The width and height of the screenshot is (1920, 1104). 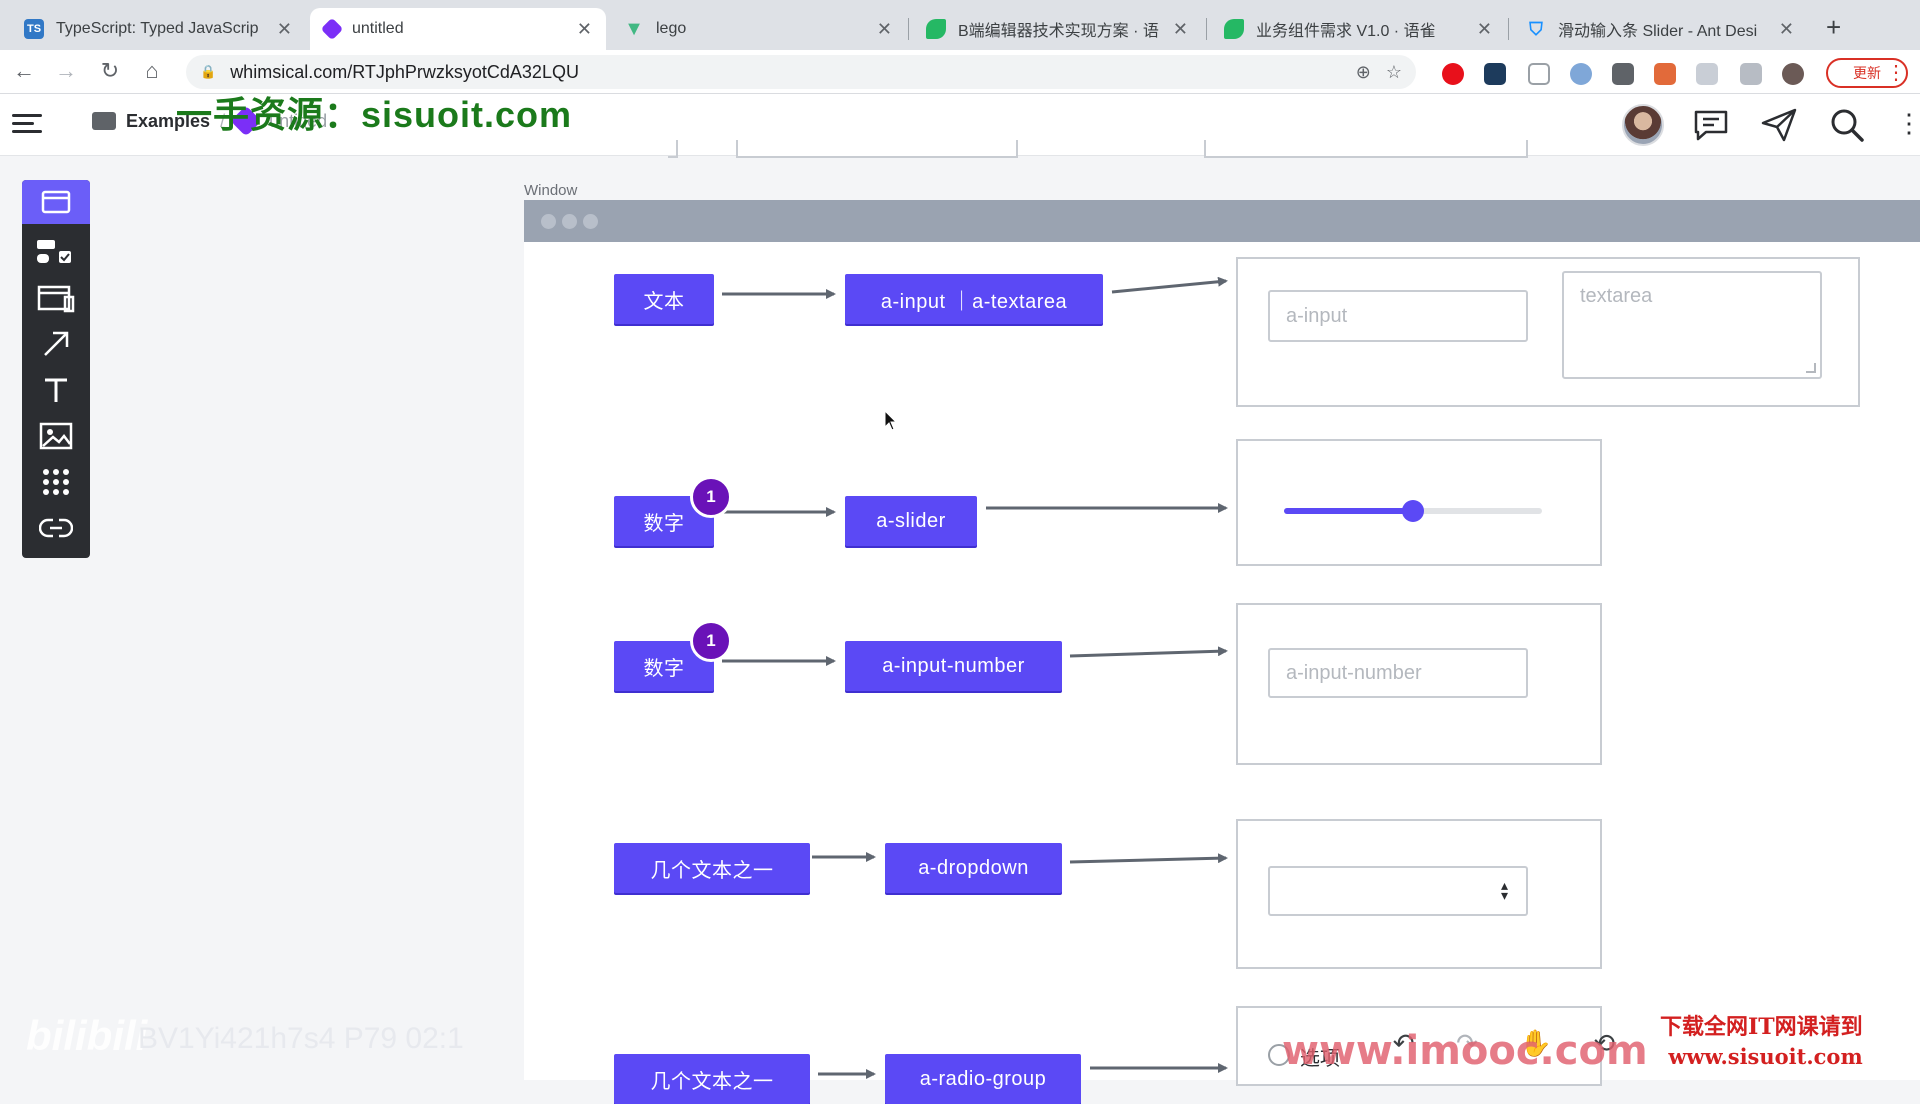 I want to click on whimsical-favicon-icon, so click(x=332, y=29).